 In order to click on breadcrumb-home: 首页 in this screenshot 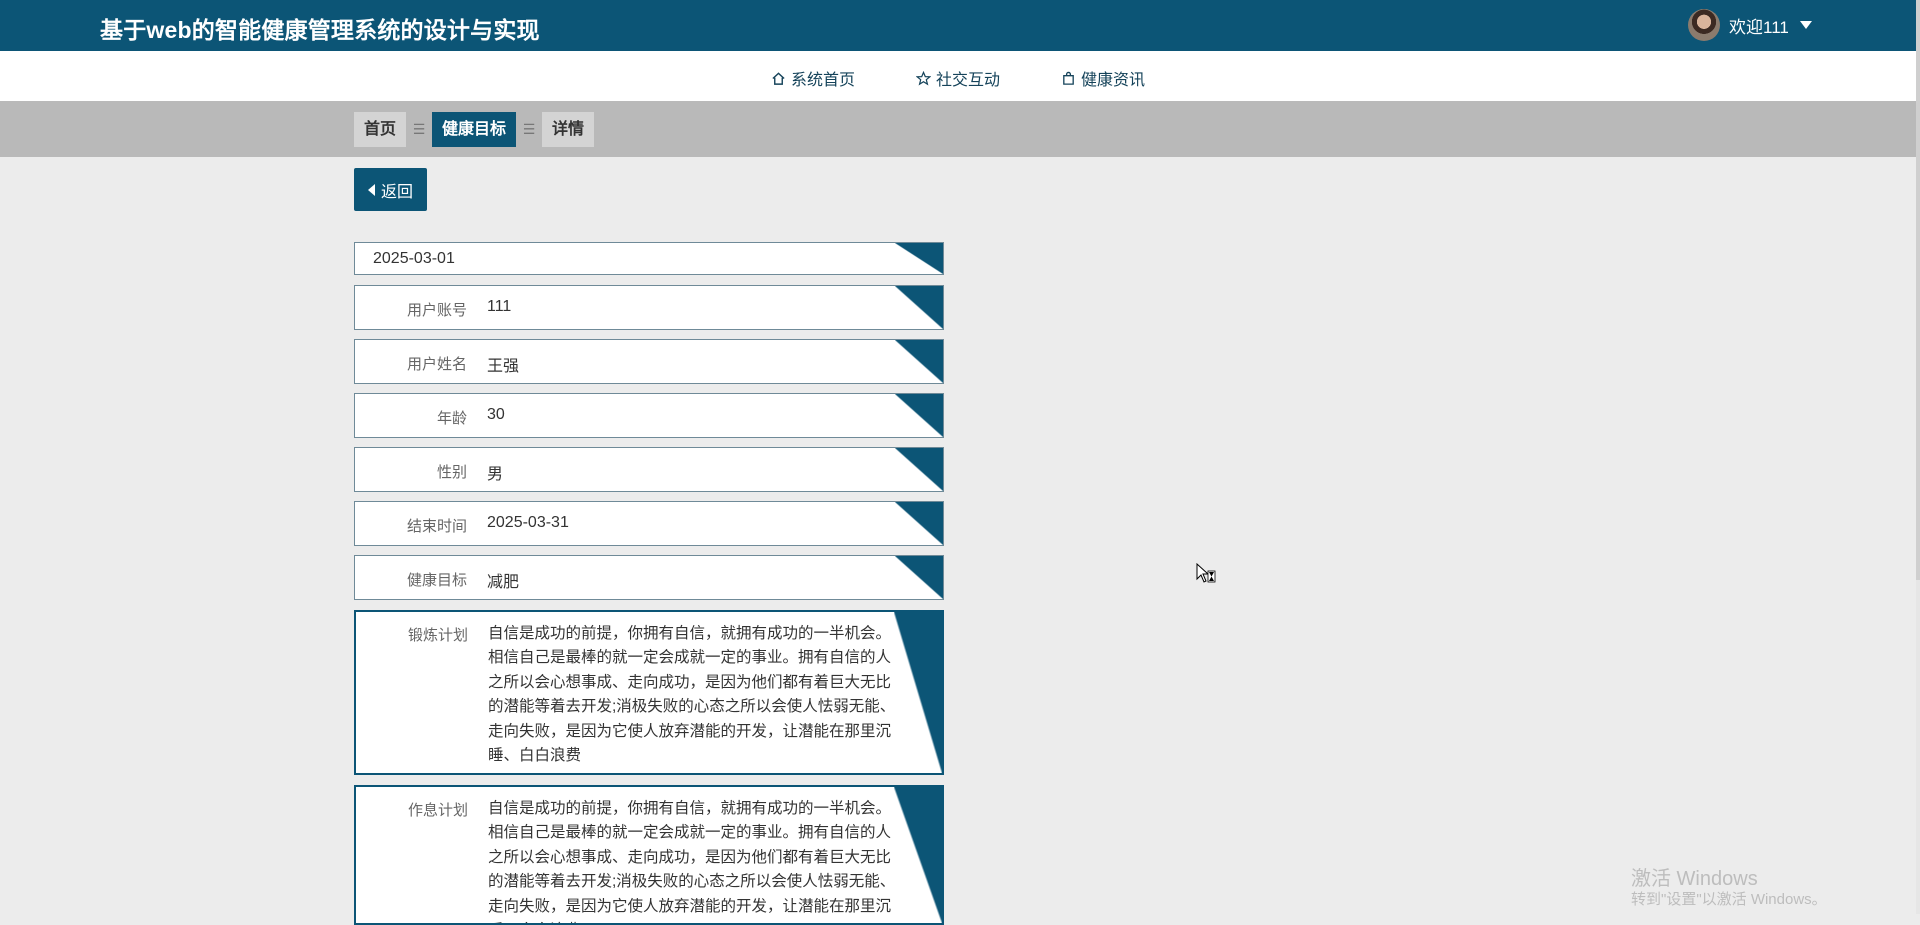, I will do `click(380, 129)`.